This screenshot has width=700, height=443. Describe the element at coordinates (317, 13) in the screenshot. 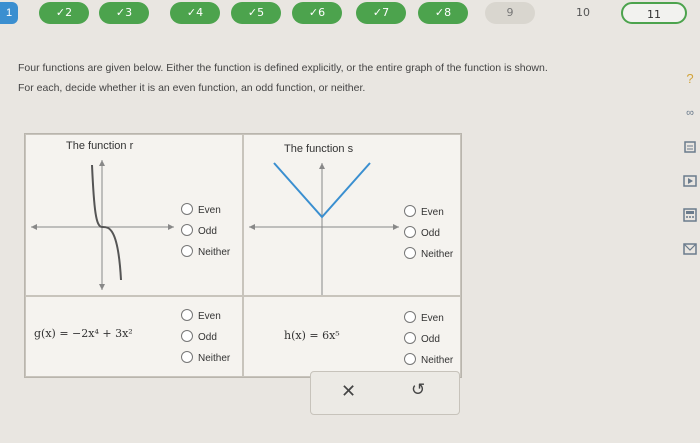

I see `question-6-pill: ✓6` at that location.